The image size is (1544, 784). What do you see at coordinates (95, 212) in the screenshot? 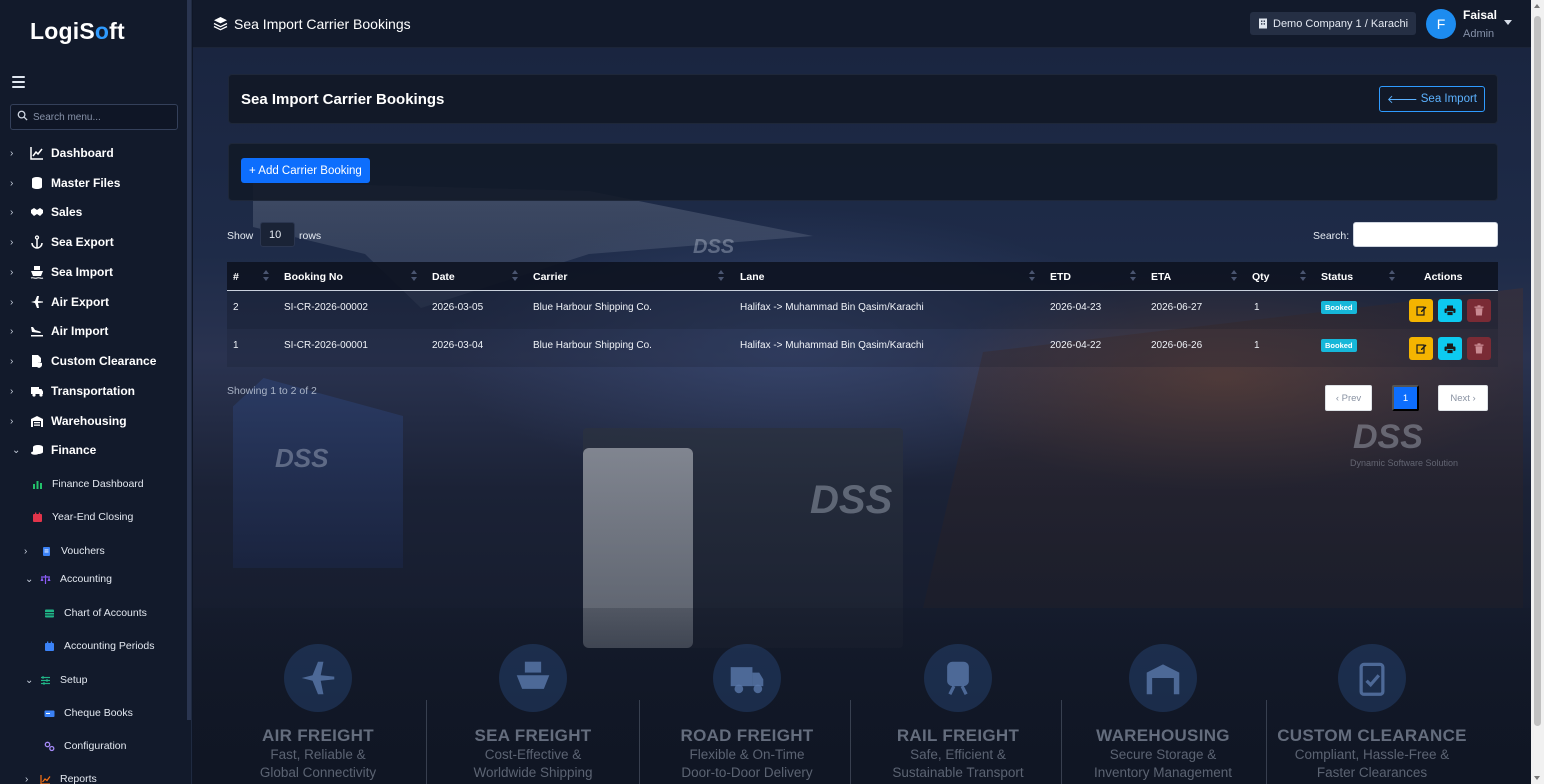
I see `sidebar-item-sales: › Sales` at bounding box center [95, 212].